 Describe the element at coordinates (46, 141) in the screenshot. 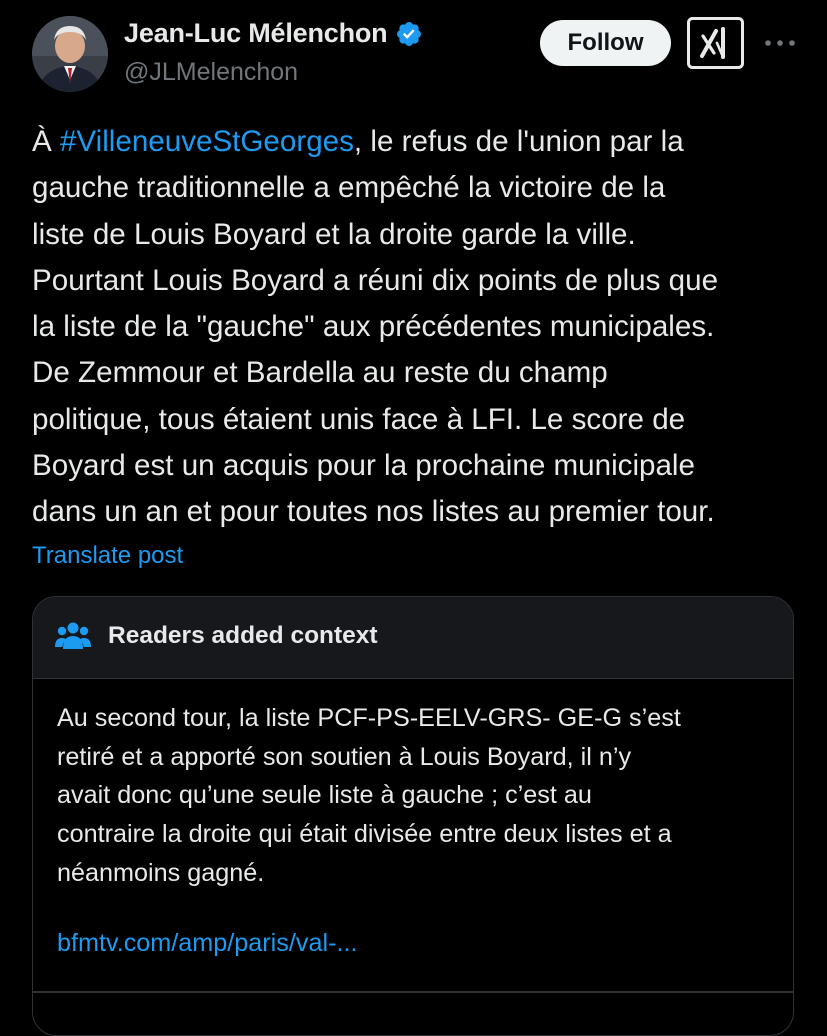

I see `tweet-line-prefix: À` at that location.